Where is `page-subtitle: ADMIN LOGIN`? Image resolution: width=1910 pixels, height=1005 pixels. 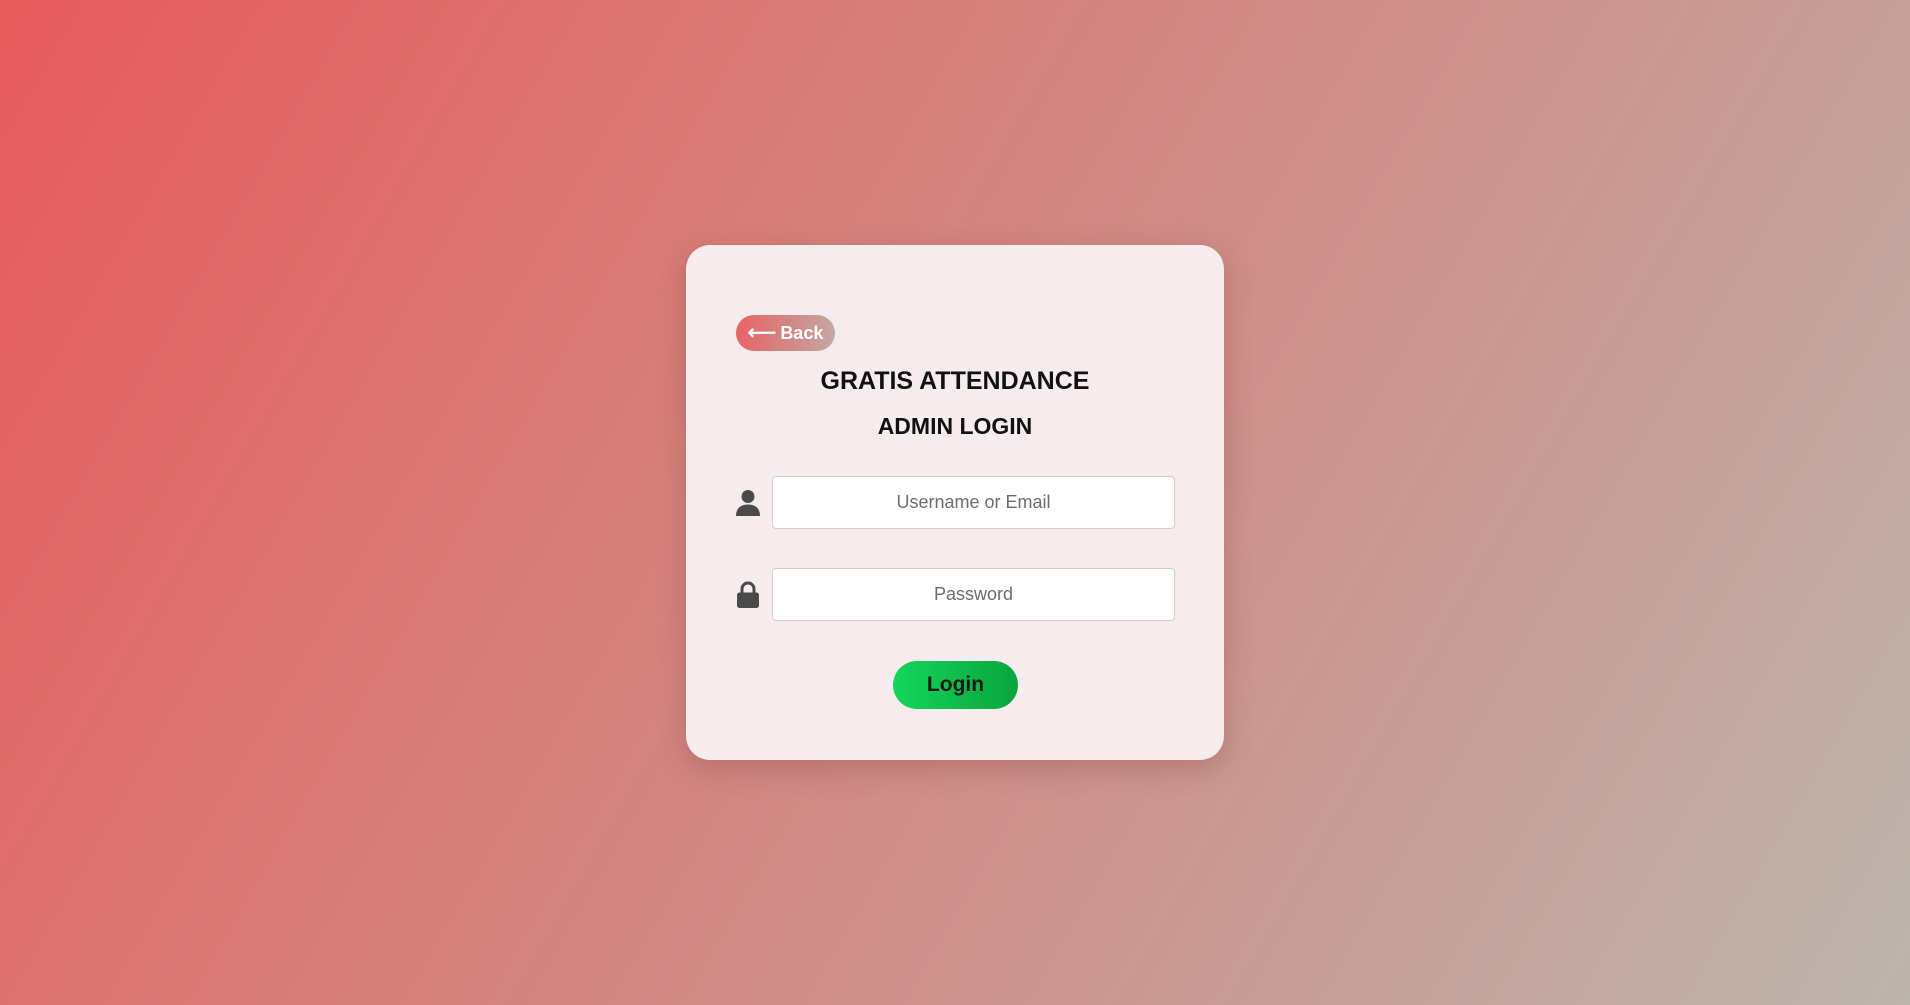 page-subtitle: ADMIN LOGIN is located at coordinates (955, 426).